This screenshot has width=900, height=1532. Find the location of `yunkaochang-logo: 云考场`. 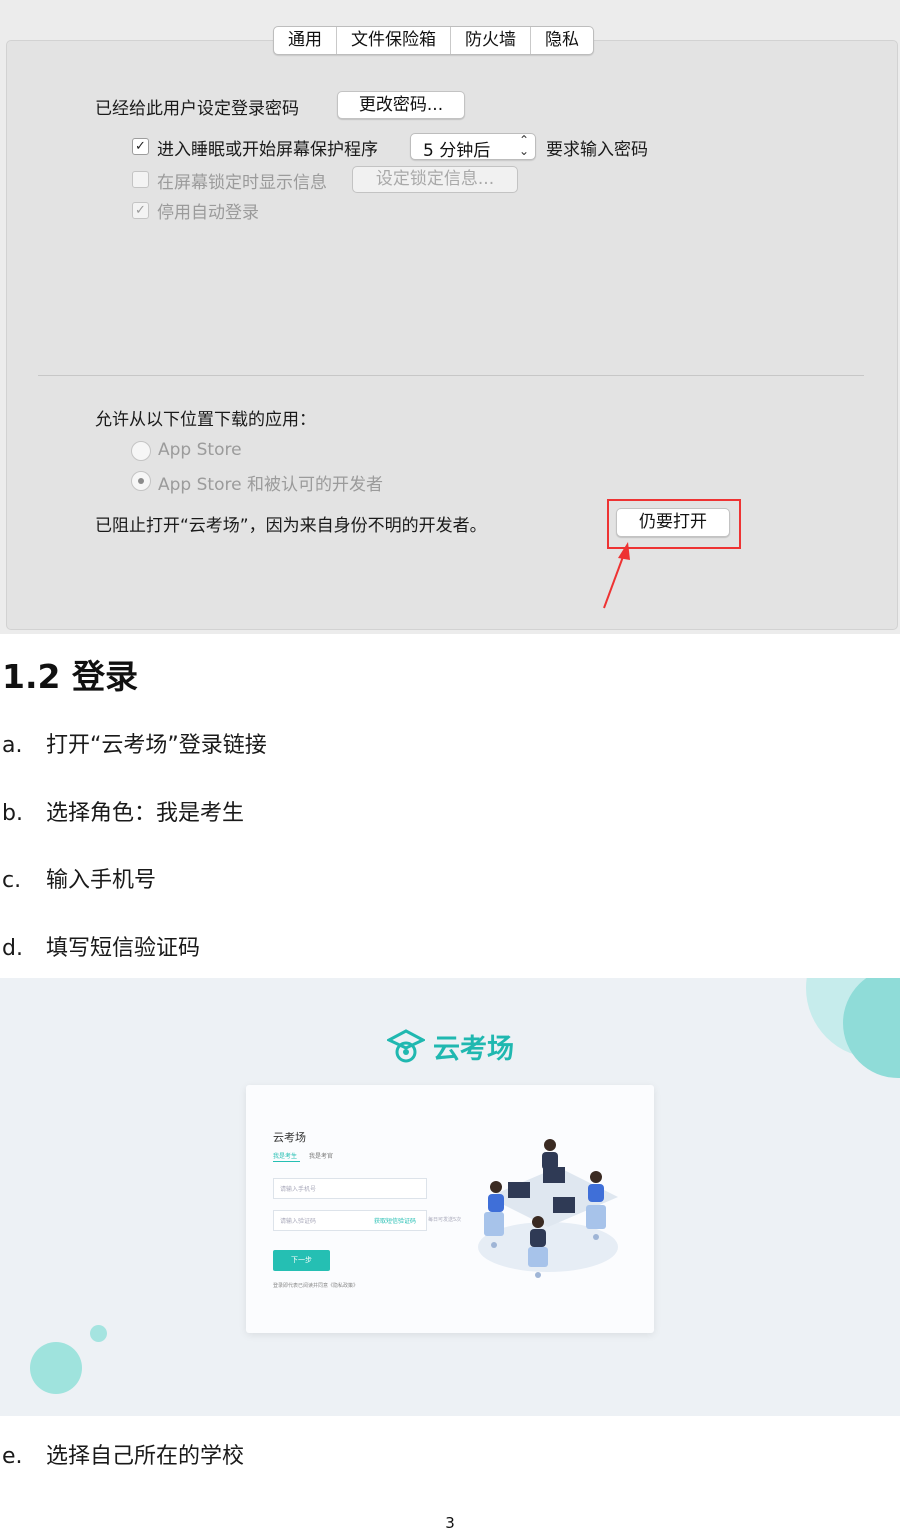

yunkaochang-logo: 云考场 is located at coordinates (450, 1046).